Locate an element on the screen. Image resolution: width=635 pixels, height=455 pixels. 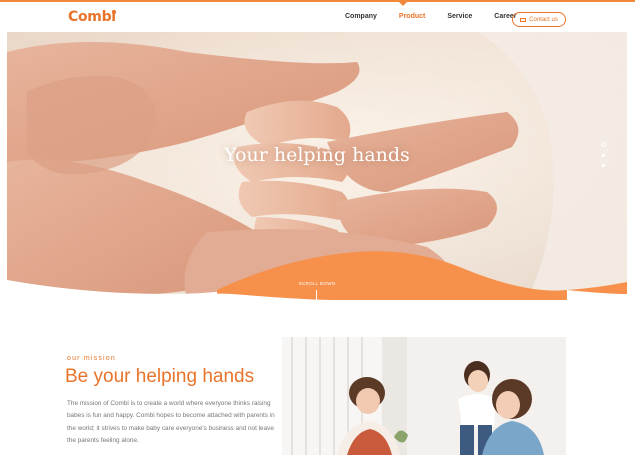
logo-dot-icon is located at coordinates (114, 12).